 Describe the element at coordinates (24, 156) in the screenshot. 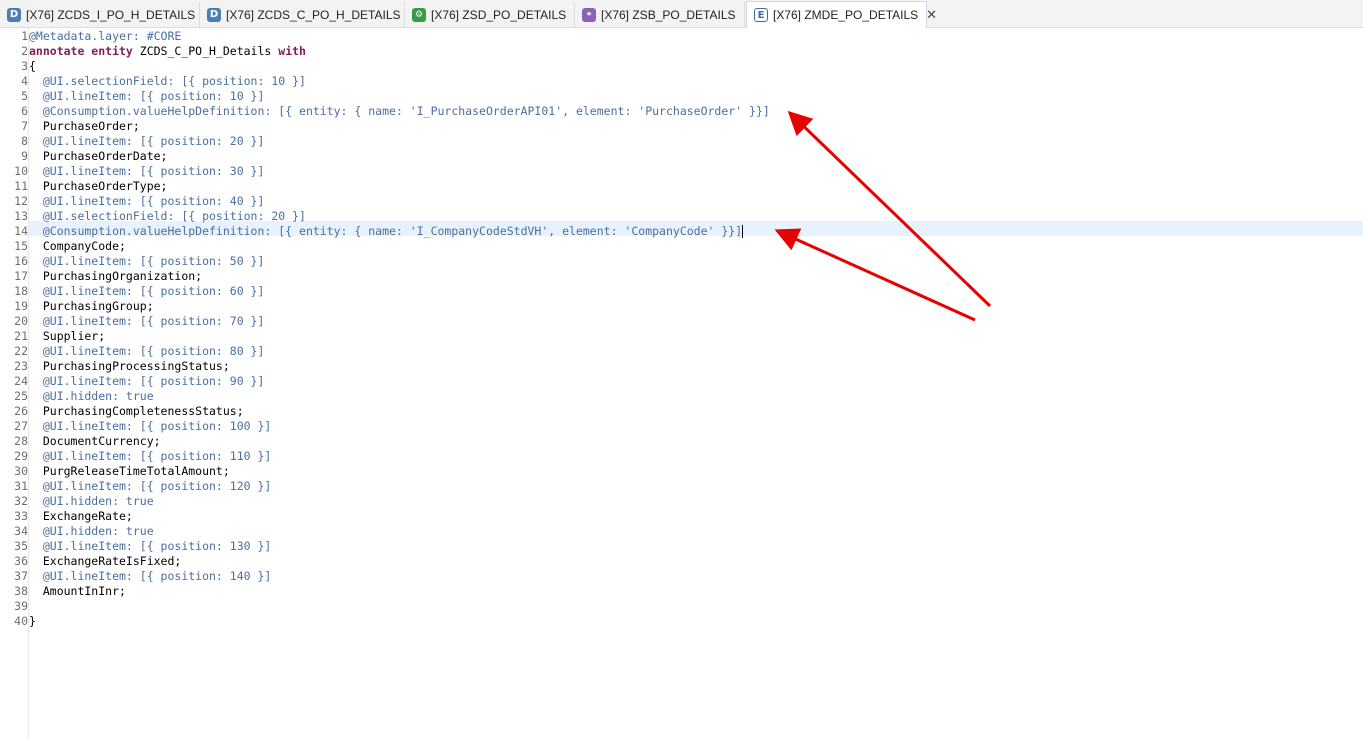

I see `line-number: 9` at that location.